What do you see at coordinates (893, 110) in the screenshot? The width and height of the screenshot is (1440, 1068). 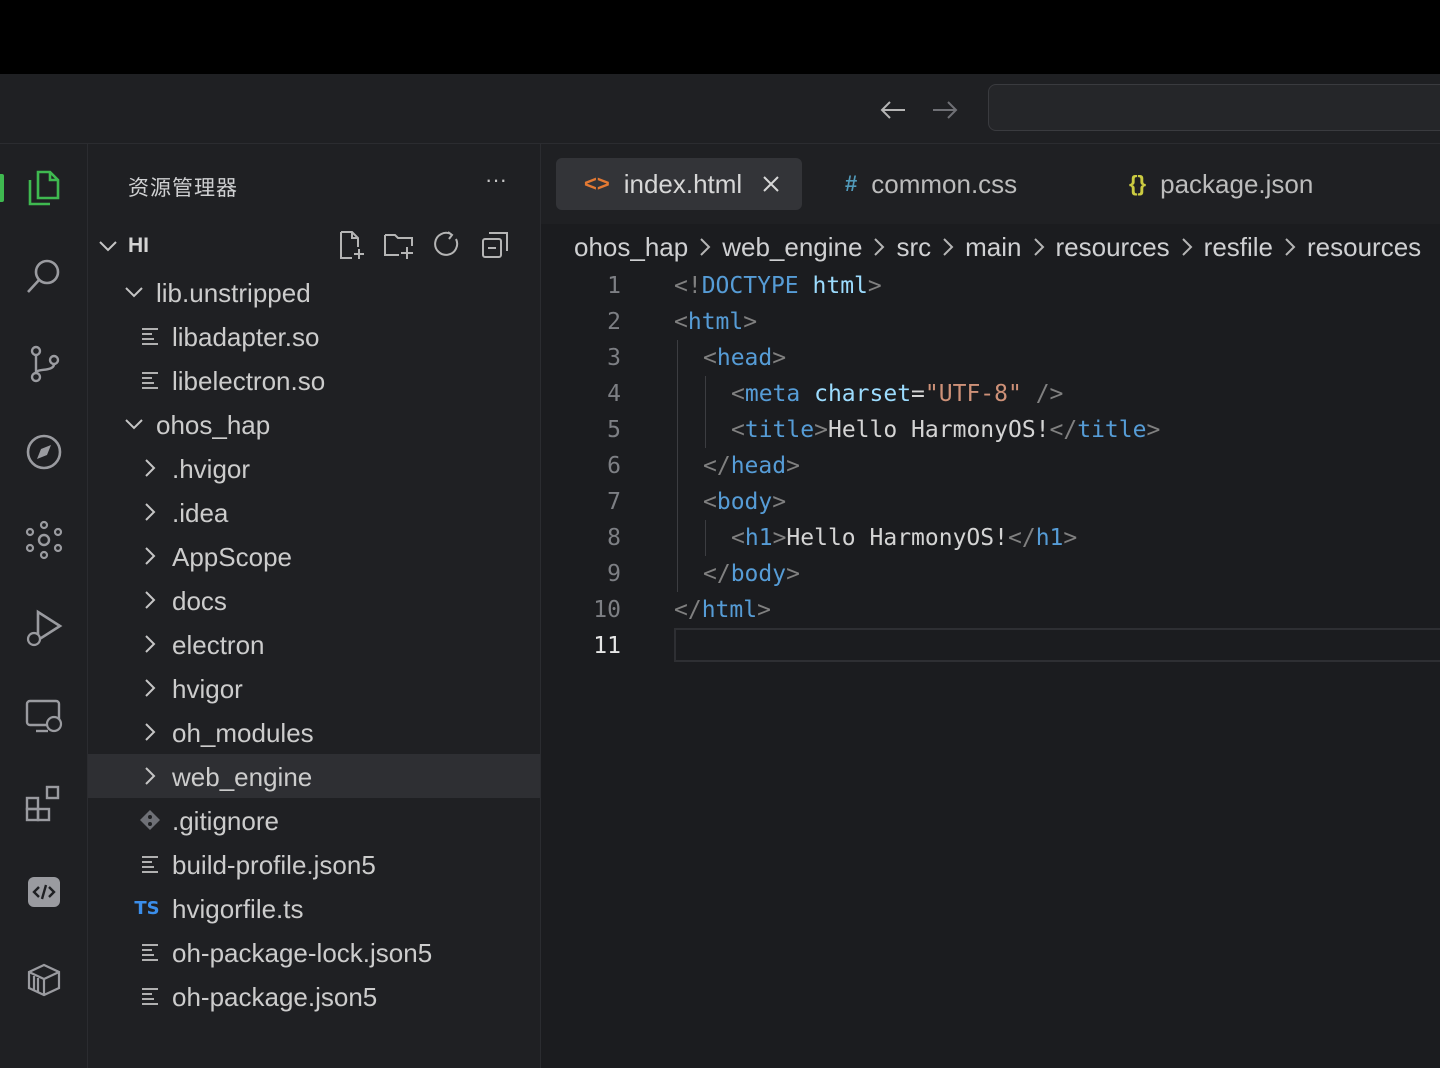 I see `arrow-left-icon` at bounding box center [893, 110].